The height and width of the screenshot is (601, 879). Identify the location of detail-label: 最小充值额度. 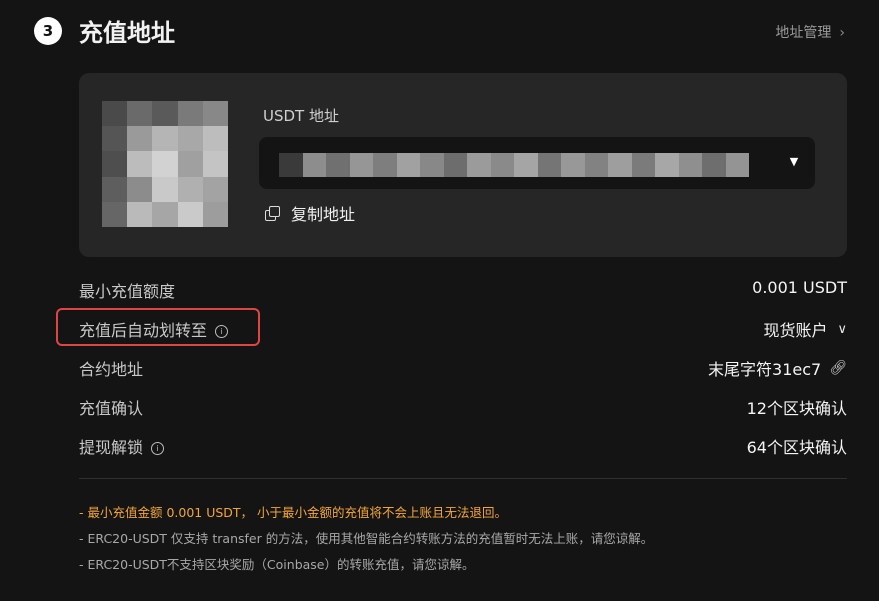
(127, 291).